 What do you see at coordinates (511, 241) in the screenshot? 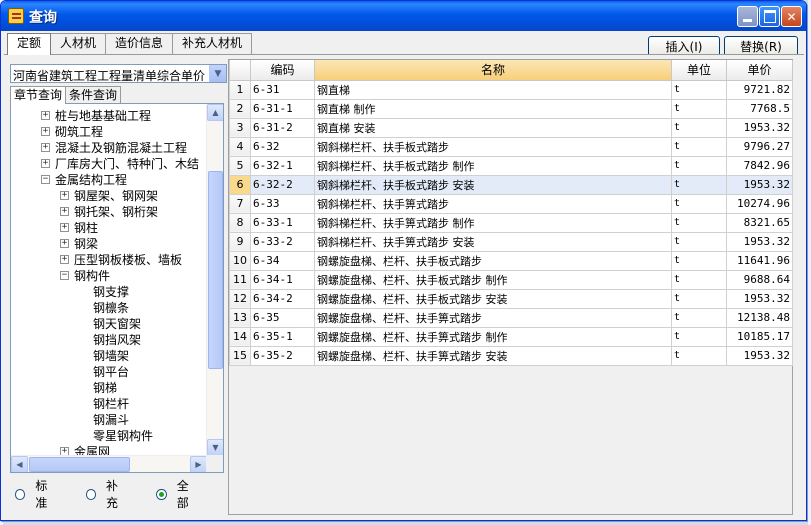
I see `table-row: 9 6-33-2 钢斜梯栏杆、扶手箅式踏步 安装 t 1953.32` at bounding box center [511, 241].